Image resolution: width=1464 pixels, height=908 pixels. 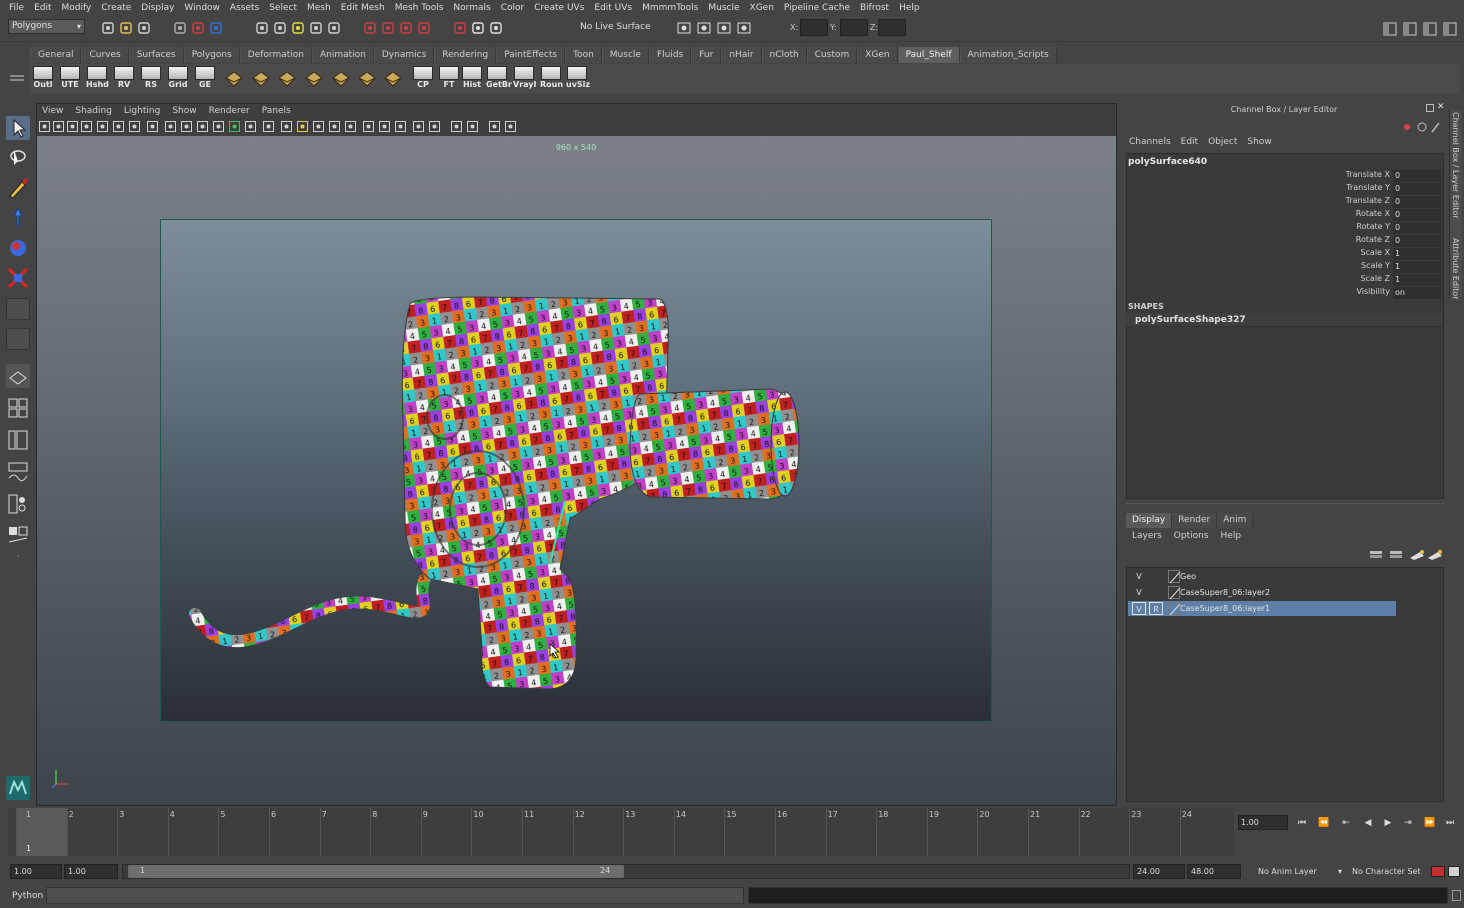 I want to click on snap-curve-icon, so click(x=280, y=28).